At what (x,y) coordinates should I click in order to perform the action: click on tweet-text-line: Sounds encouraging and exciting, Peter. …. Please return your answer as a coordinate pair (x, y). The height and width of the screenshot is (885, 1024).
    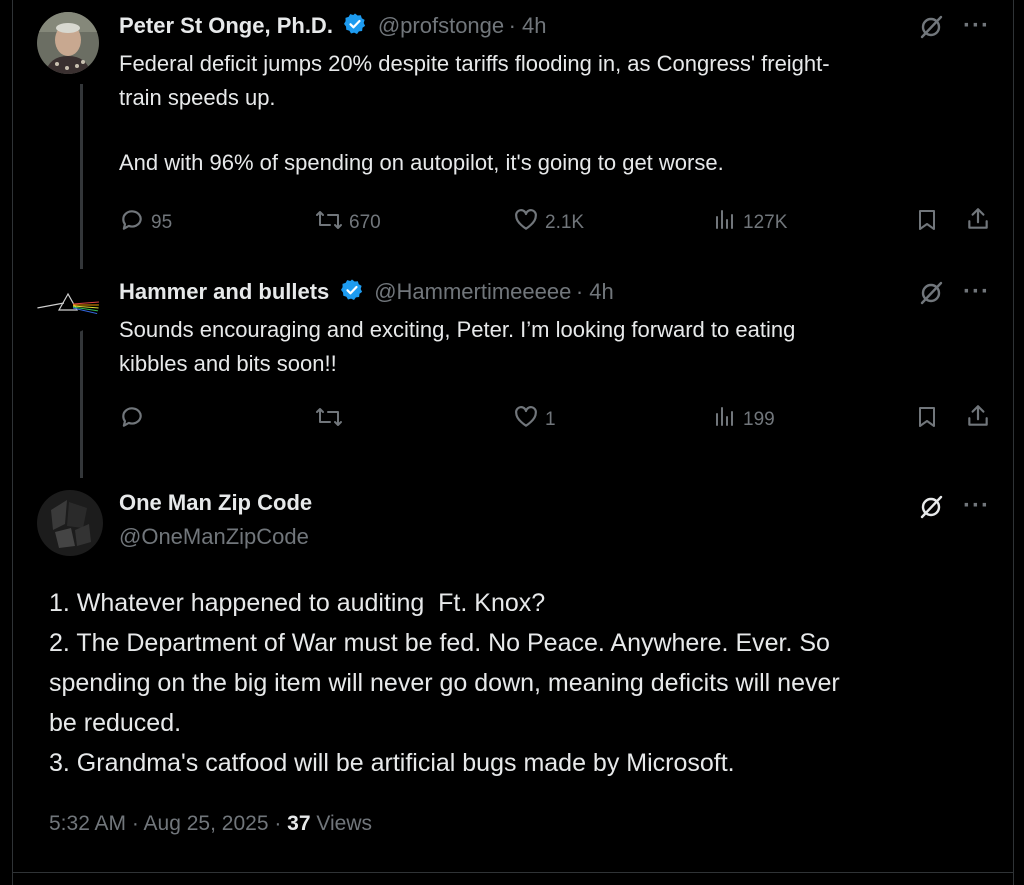
    Looking at the image, I should click on (457, 329).